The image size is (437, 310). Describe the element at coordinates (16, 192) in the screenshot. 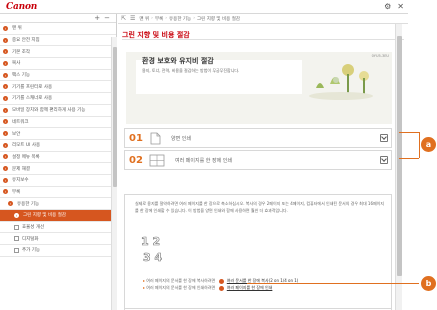

I see `sidebar-item-label: 부록` at that location.